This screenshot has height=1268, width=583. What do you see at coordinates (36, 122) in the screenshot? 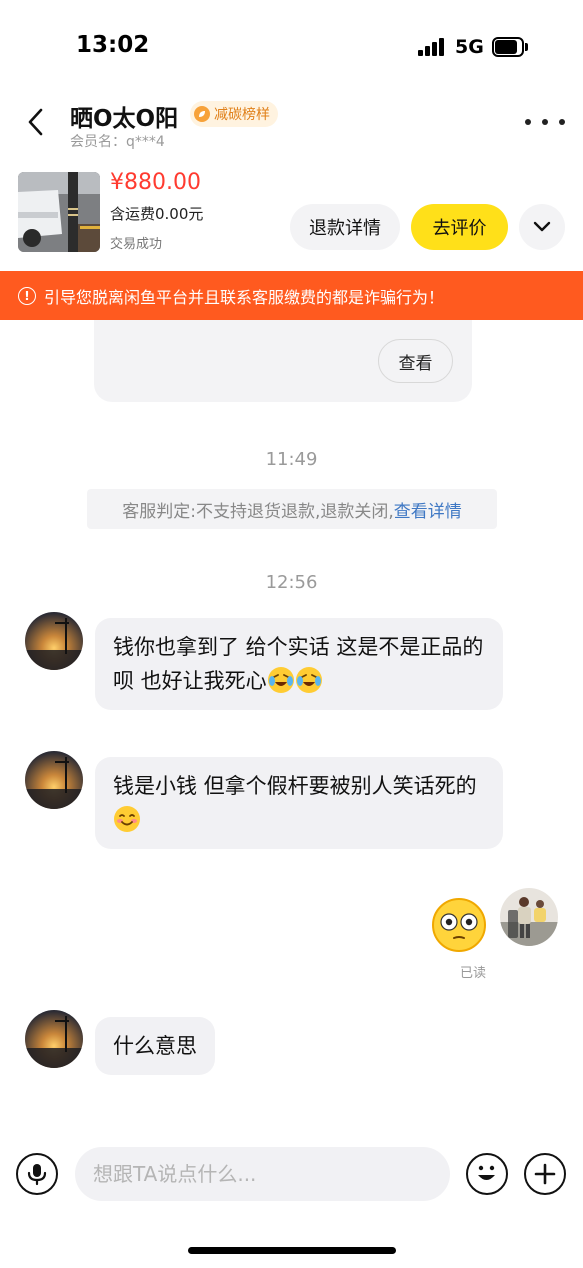
I see `back-arrow-icon` at bounding box center [36, 122].